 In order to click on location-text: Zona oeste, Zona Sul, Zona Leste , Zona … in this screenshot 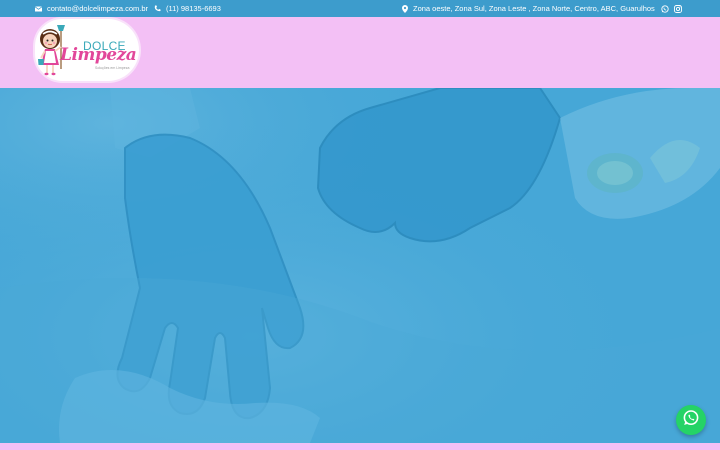, I will do `click(534, 8)`.